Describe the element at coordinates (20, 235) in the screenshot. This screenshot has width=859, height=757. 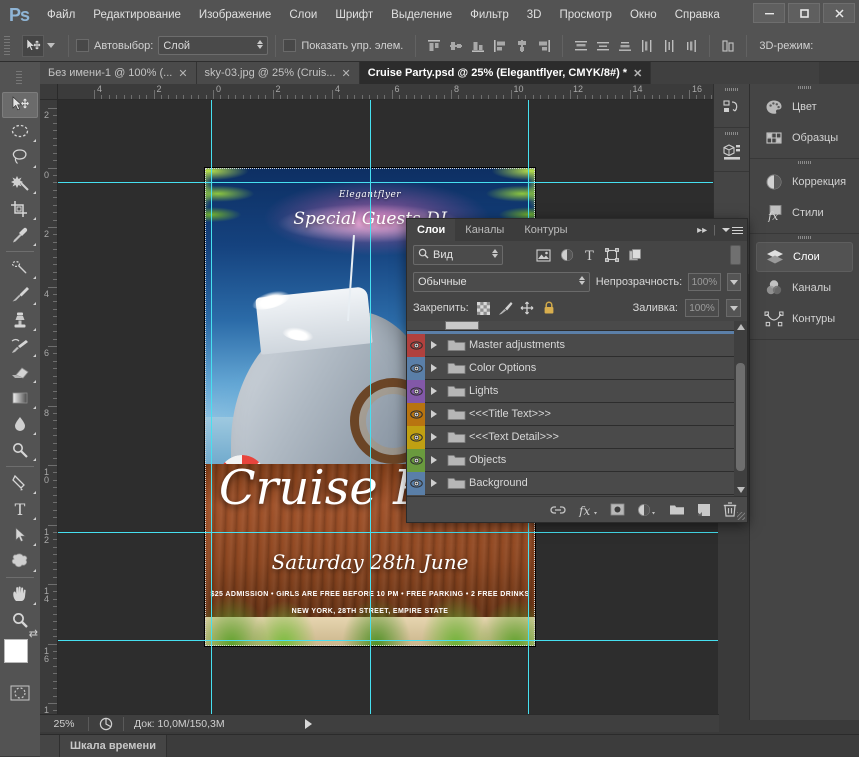
I see `eyedropper-tool` at that location.